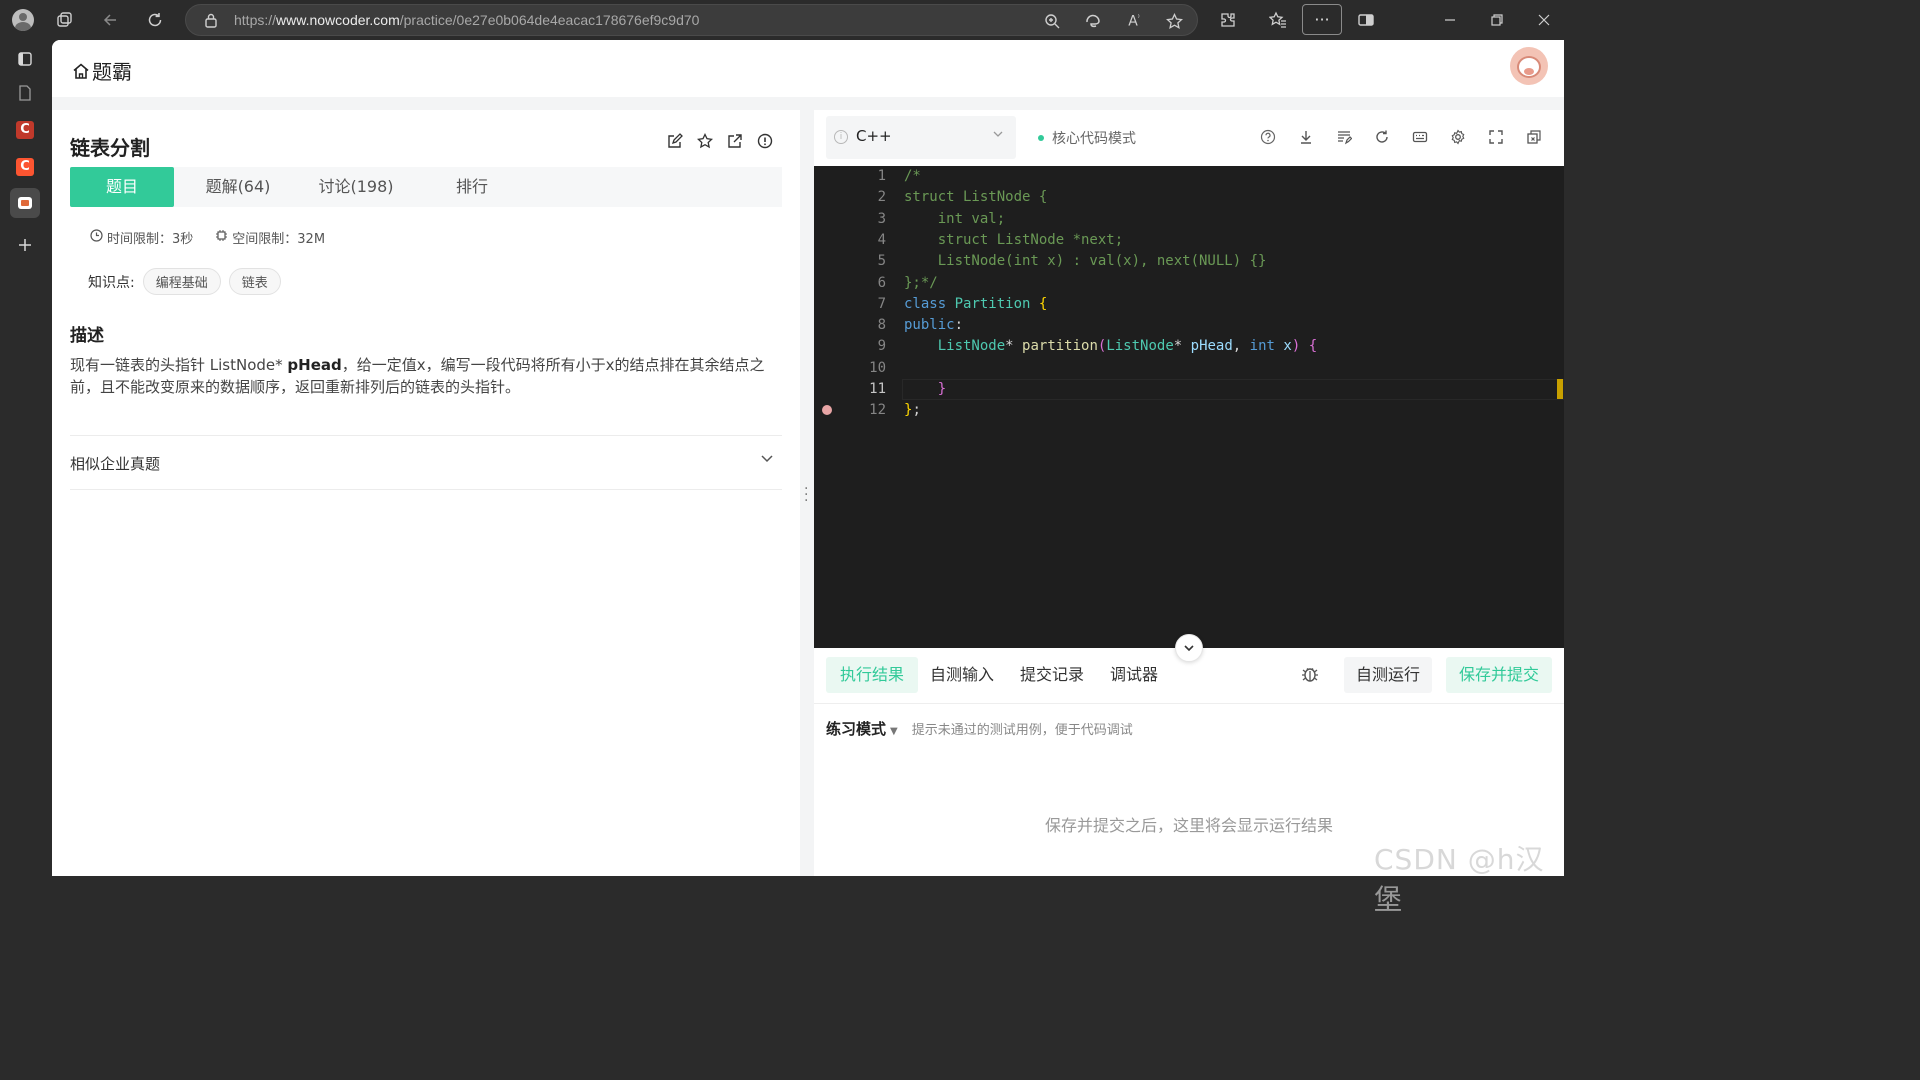 This screenshot has height=1080, width=1920. I want to click on line-number: 7, so click(881, 303).